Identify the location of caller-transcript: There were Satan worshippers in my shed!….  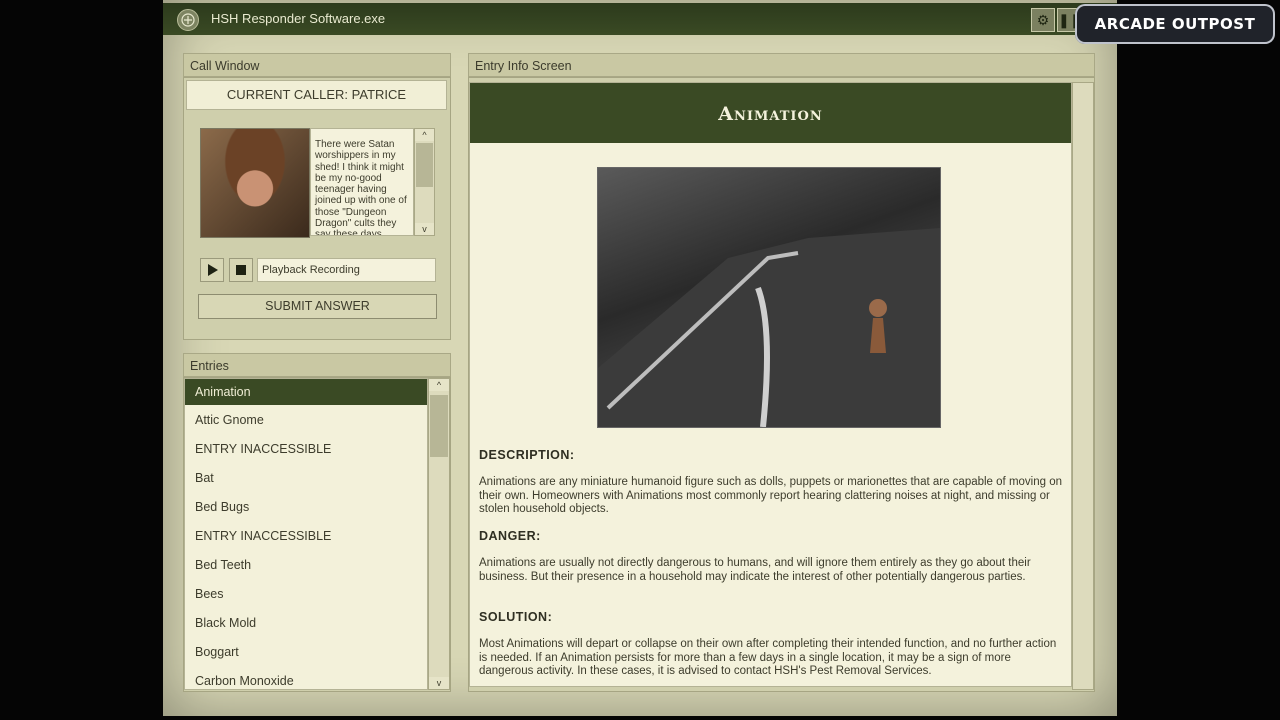
(362, 182).